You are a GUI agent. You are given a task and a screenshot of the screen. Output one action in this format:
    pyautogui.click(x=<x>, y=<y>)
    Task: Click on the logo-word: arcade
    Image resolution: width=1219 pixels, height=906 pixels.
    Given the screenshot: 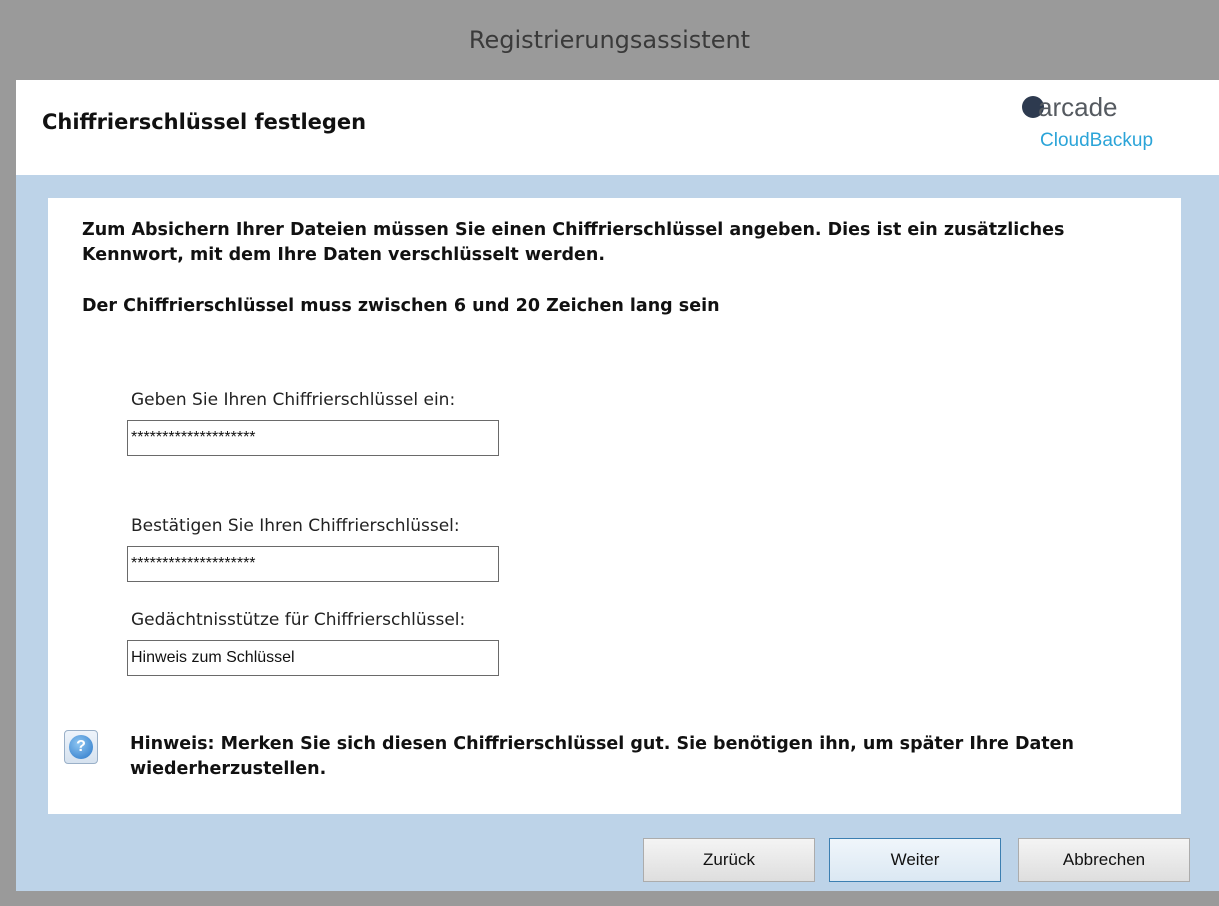 What is the action you would take?
    pyautogui.click(x=1078, y=107)
    